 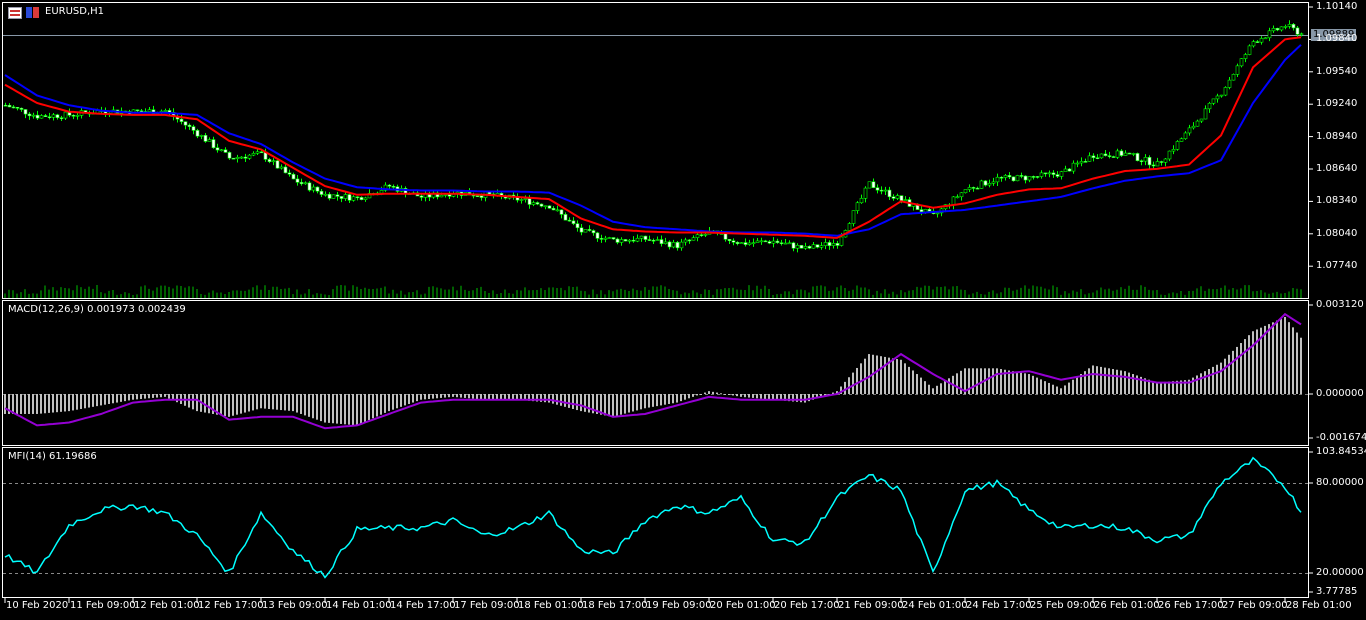 What do you see at coordinates (1255, 605) in the screenshot?
I see `time-axis-label: 27 Feb 09:00` at bounding box center [1255, 605].